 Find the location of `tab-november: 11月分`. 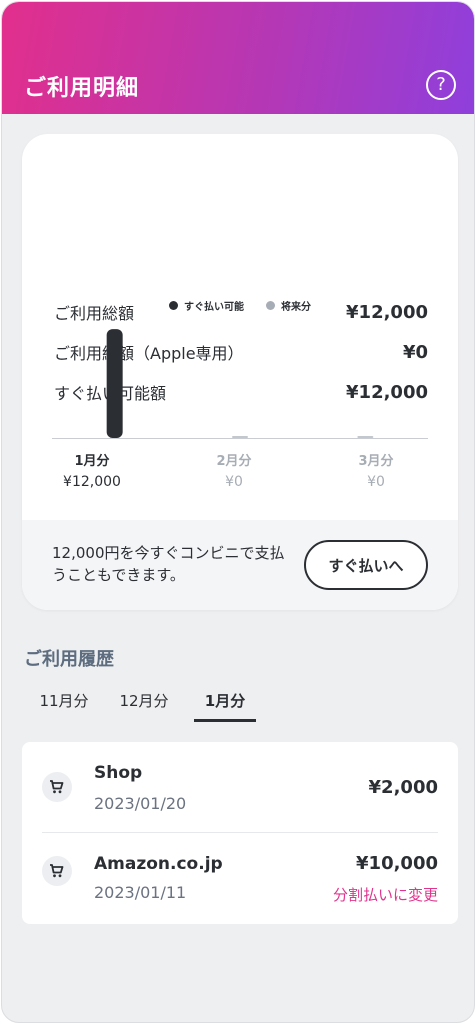

tab-november: 11月分 is located at coordinates (64, 706).